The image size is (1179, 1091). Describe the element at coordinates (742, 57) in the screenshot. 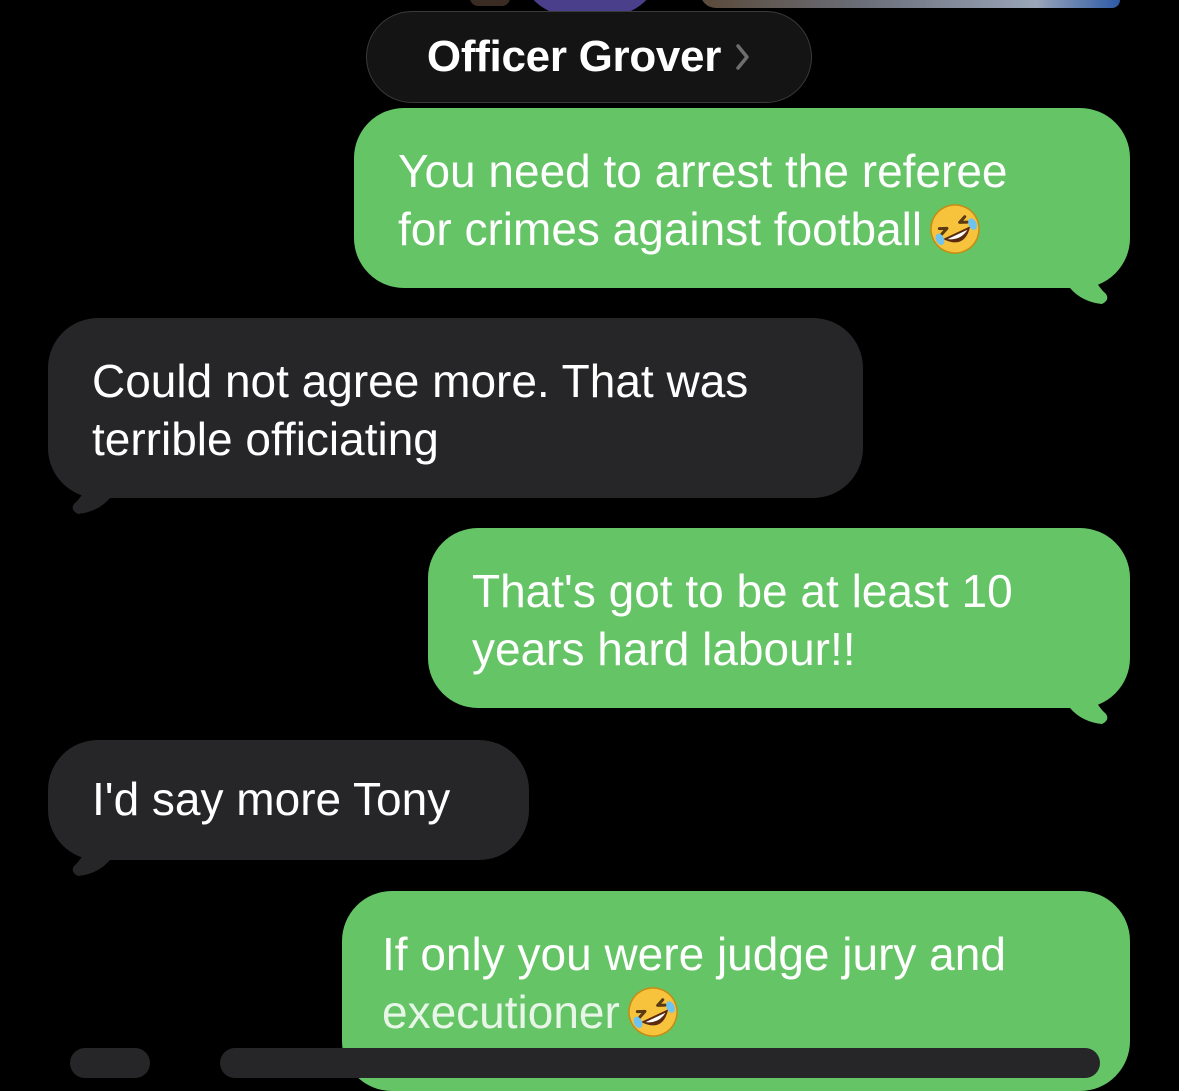

I see `chevron-right-icon` at that location.